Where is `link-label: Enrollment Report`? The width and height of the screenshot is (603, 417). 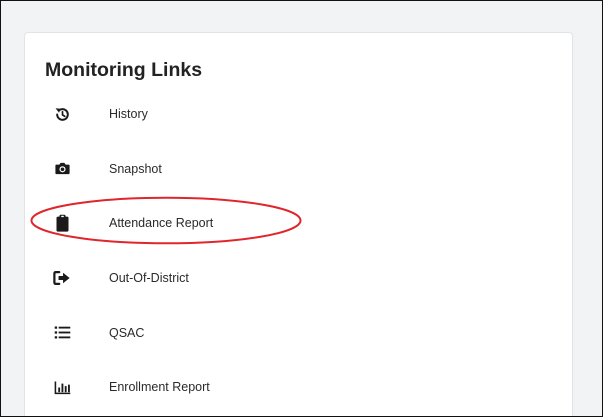
link-label: Enrollment Report is located at coordinates (159, 387).